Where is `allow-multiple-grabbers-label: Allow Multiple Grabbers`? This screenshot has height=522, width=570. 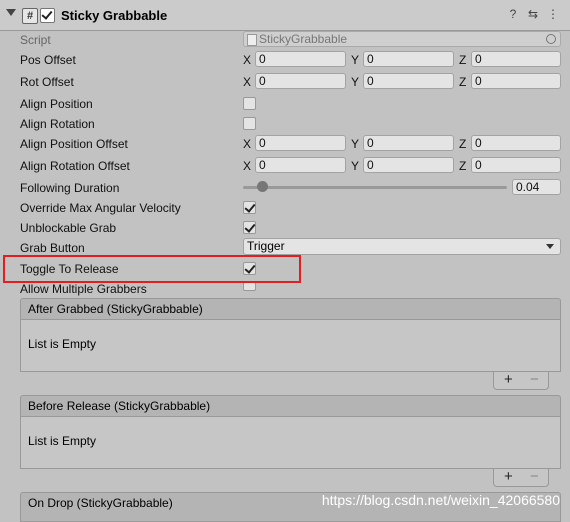 allow-multiple-grabbers-label: Allow Multiple Grabbers is located at coordinates (83, 289).